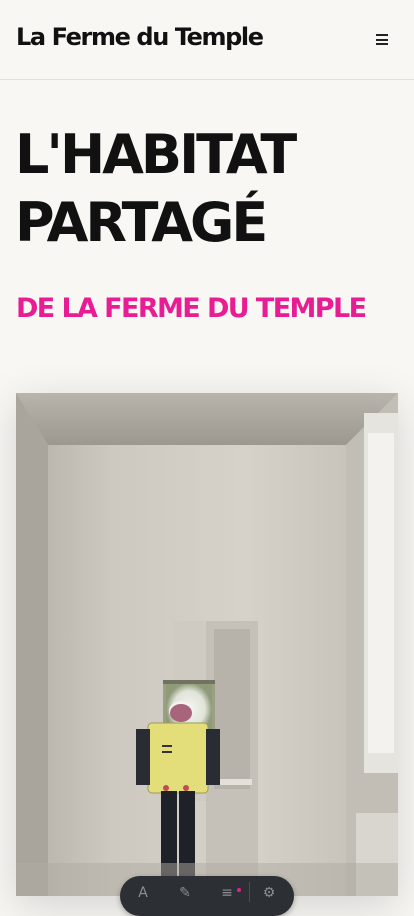 The height and width of the screenshot is (916, 414). I want to click on lines-icon: ≡, so click(227, 893).